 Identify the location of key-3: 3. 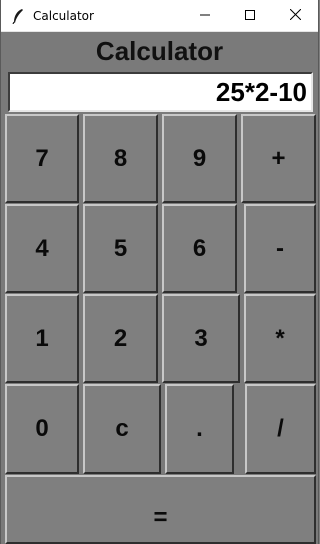
(201, 338).